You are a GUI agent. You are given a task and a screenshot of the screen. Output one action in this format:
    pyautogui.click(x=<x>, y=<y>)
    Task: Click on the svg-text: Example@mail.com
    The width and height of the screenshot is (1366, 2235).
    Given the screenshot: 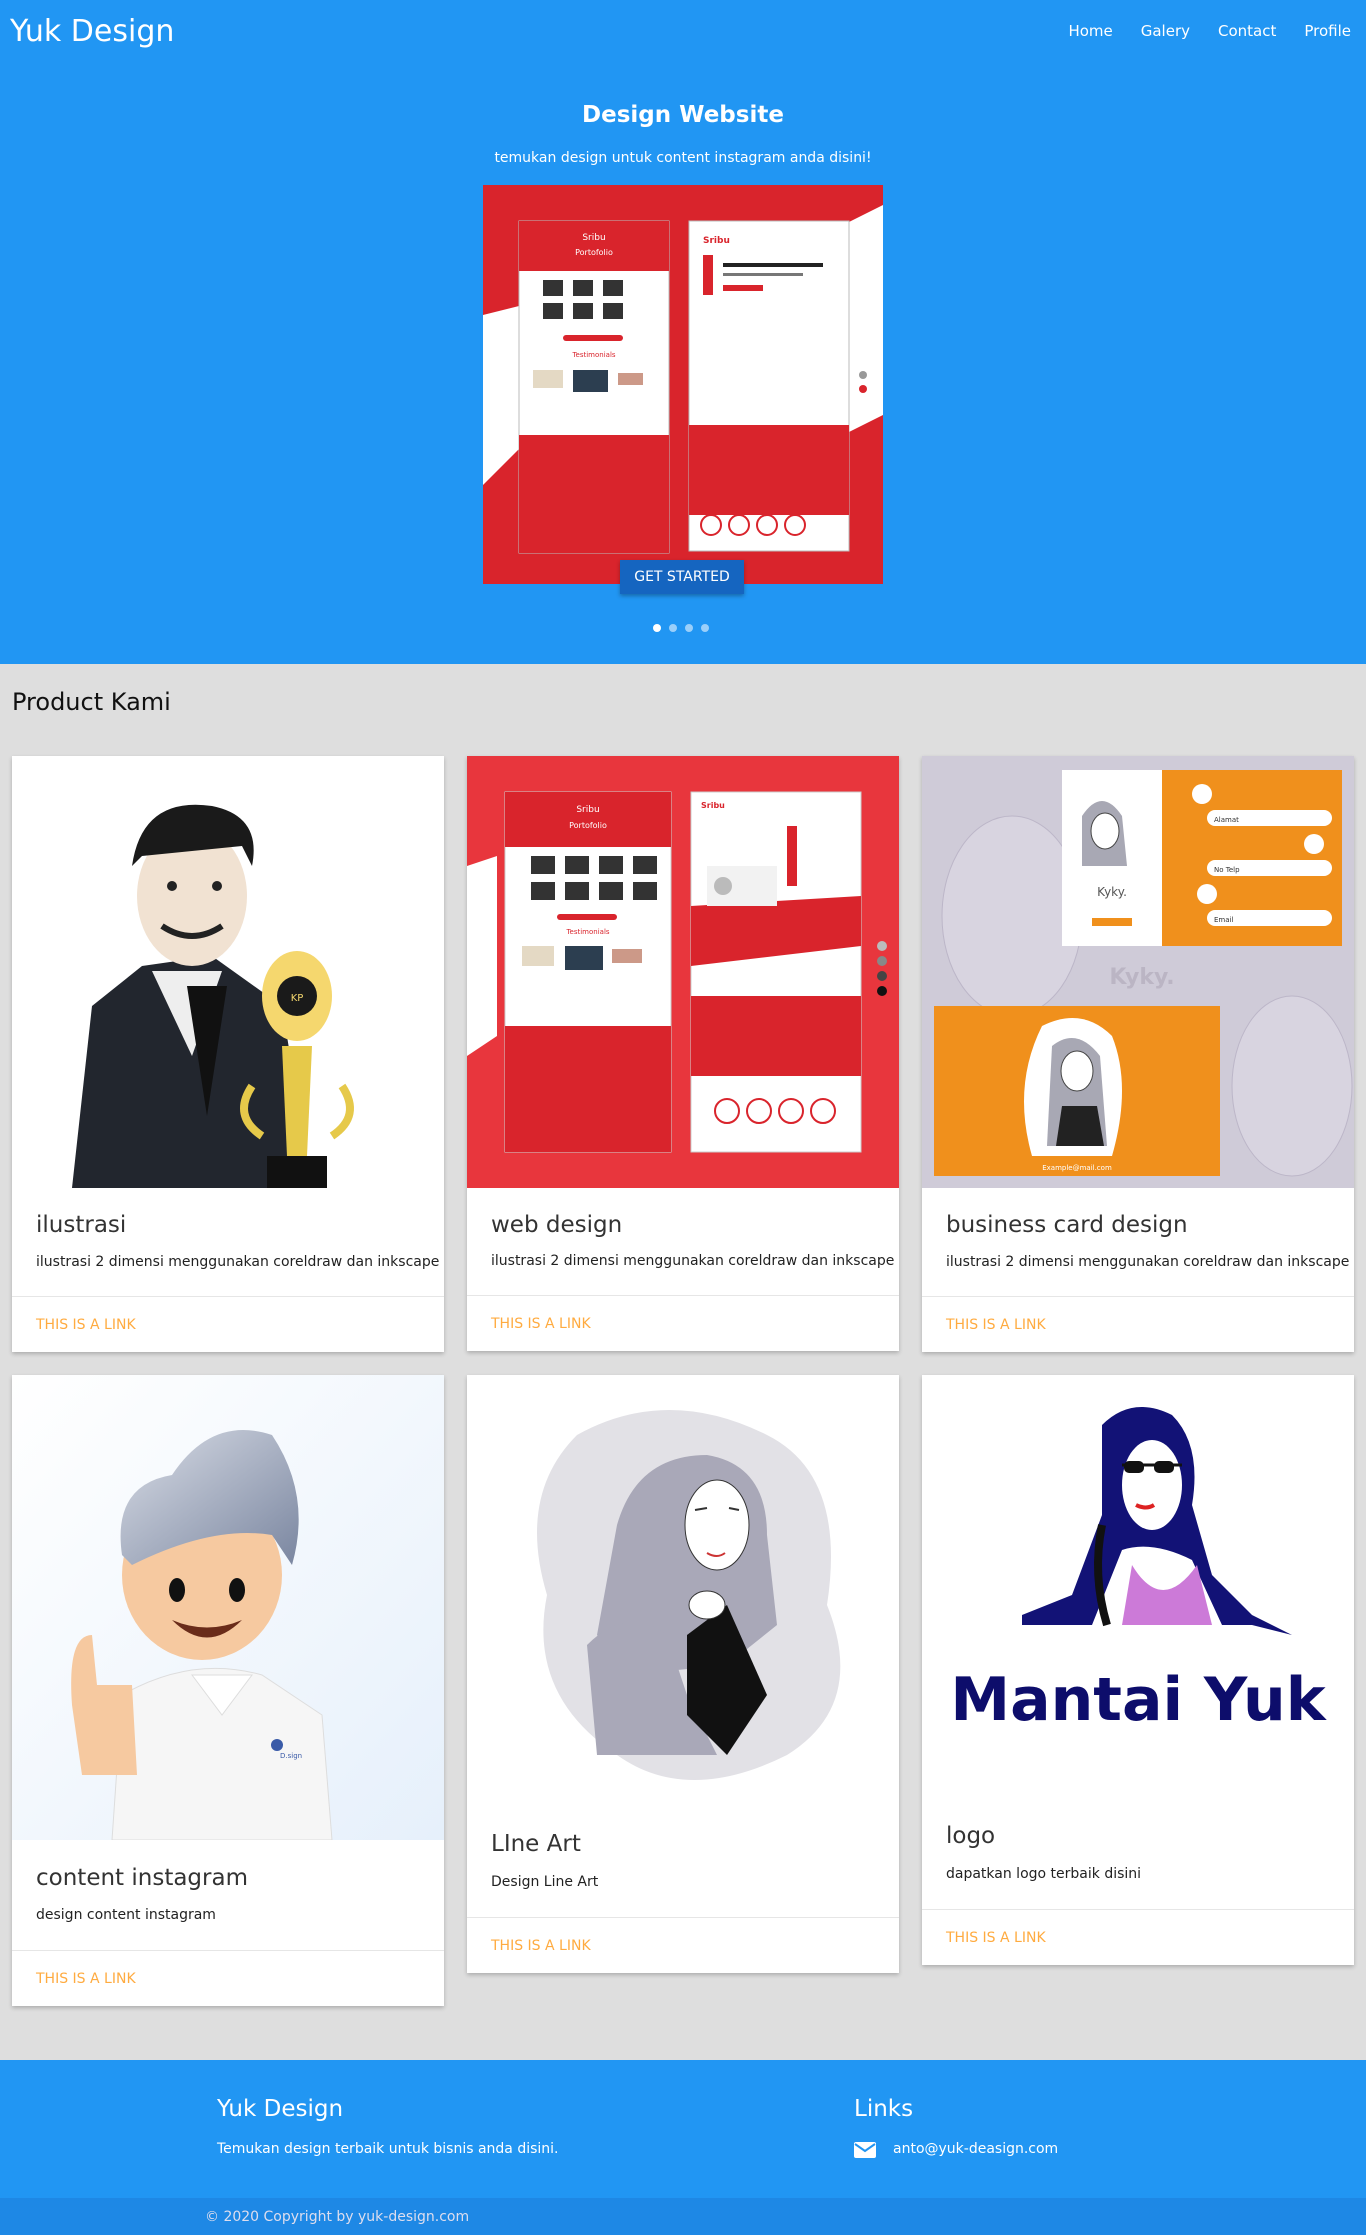 What is the action you would take?
    pyautogui.click(x=1077, y=1168)
    